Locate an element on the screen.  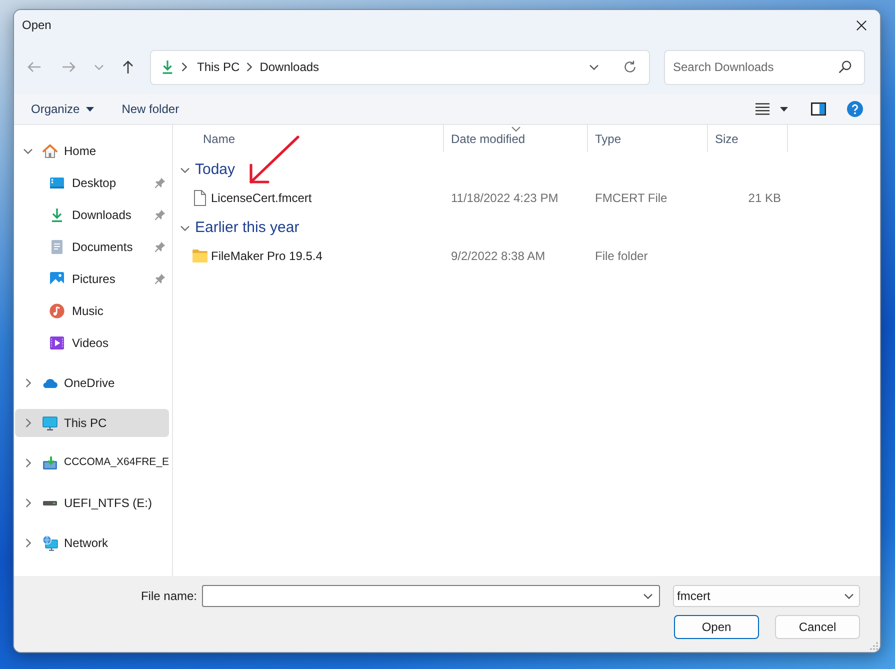
sidebar-item: Downloads is located at coordinates (92, 215).